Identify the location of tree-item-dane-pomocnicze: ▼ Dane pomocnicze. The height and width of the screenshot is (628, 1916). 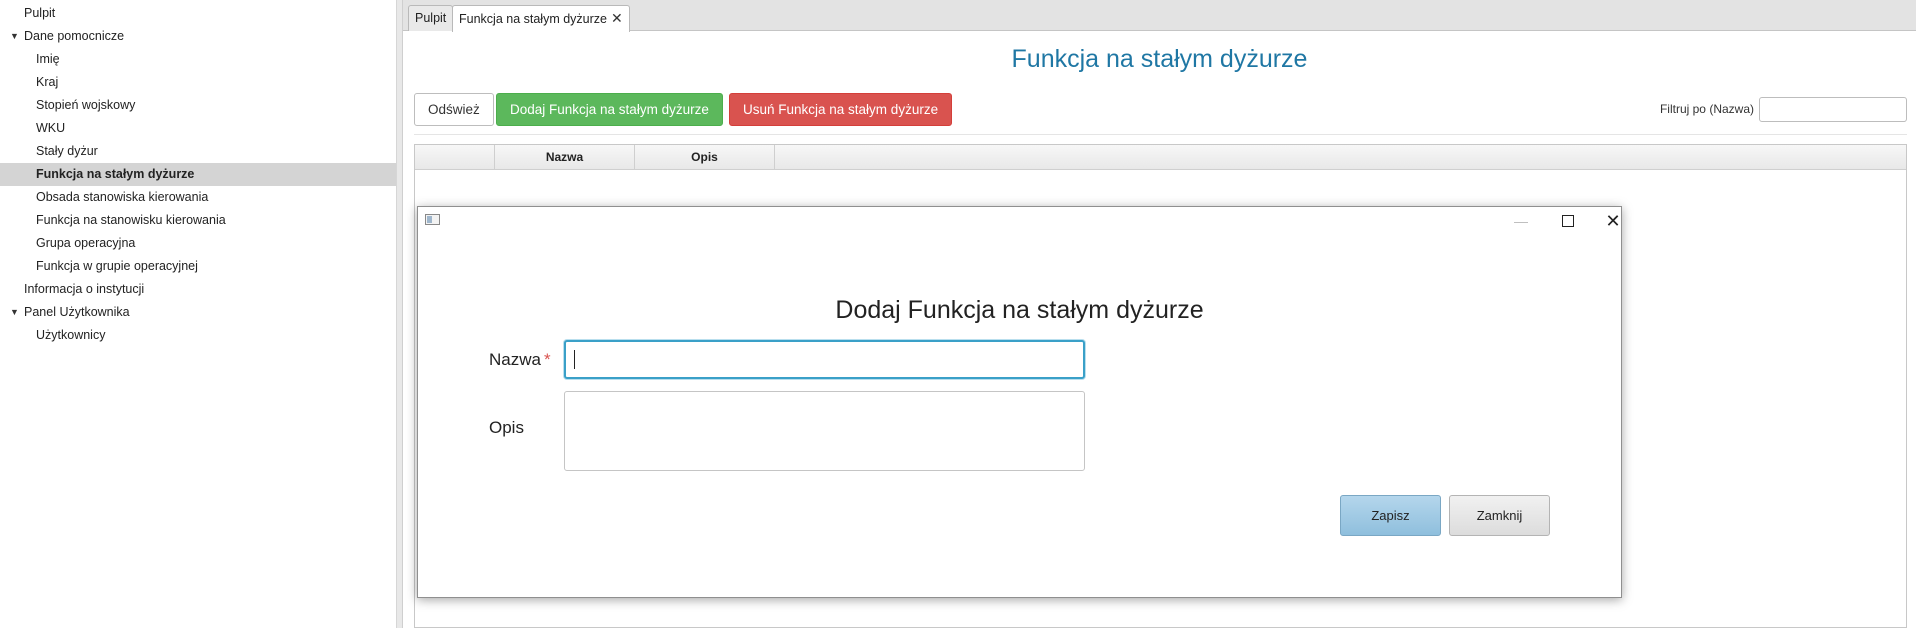
(198, 36).